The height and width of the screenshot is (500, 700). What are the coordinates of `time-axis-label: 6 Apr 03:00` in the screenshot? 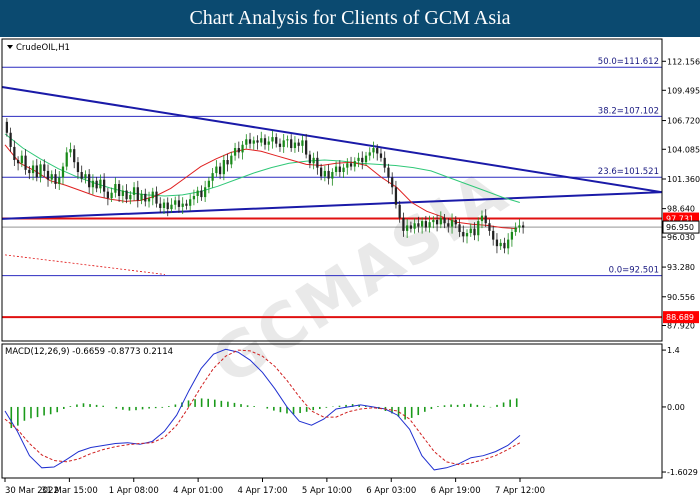 It's located at (391, 491).